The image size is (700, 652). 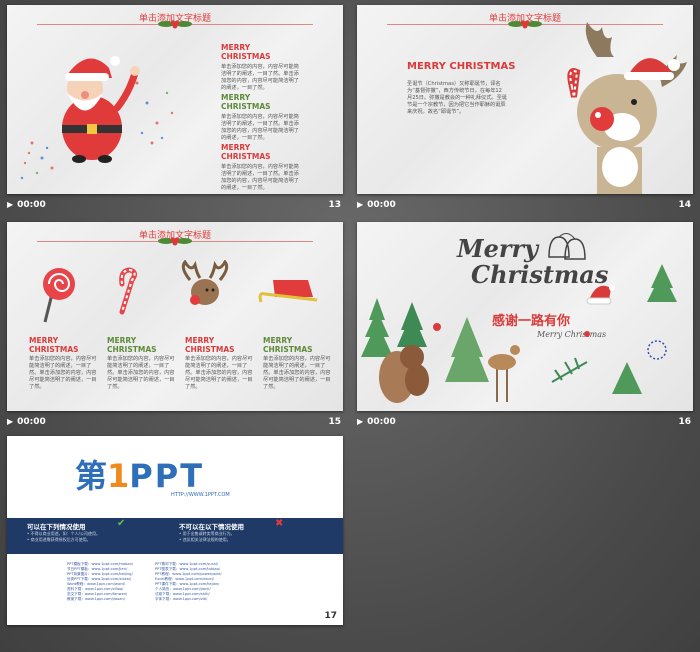 I want to click on cross-icon: ✖, so click(x=279, y=523).